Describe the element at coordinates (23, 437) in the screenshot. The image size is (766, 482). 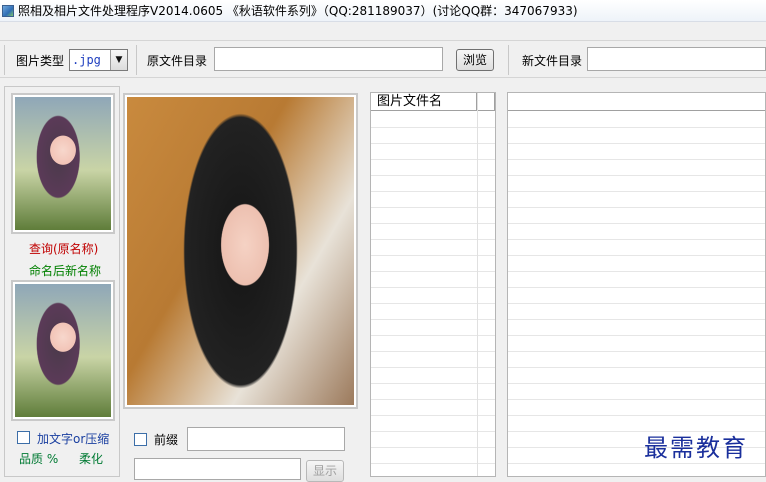
I see `add-text-checkbox` at that location.